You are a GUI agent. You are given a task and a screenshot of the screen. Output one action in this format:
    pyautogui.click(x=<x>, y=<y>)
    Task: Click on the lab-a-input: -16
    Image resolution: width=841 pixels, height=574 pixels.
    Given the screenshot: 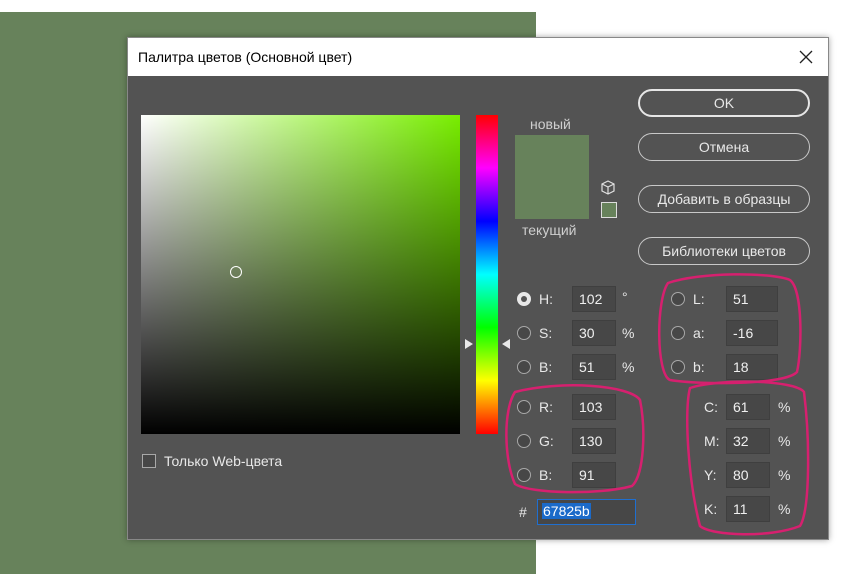 What is the action you would take?
    pyautogui.click(x=752, y=333)
    